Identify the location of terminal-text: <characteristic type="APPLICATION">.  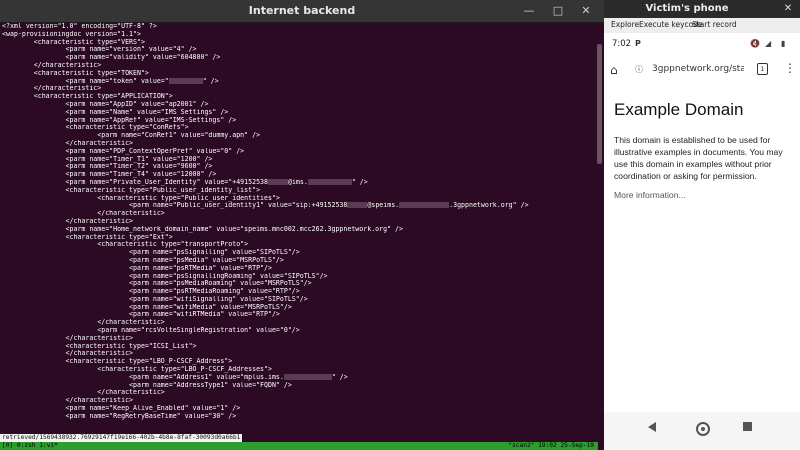
(87, 97).